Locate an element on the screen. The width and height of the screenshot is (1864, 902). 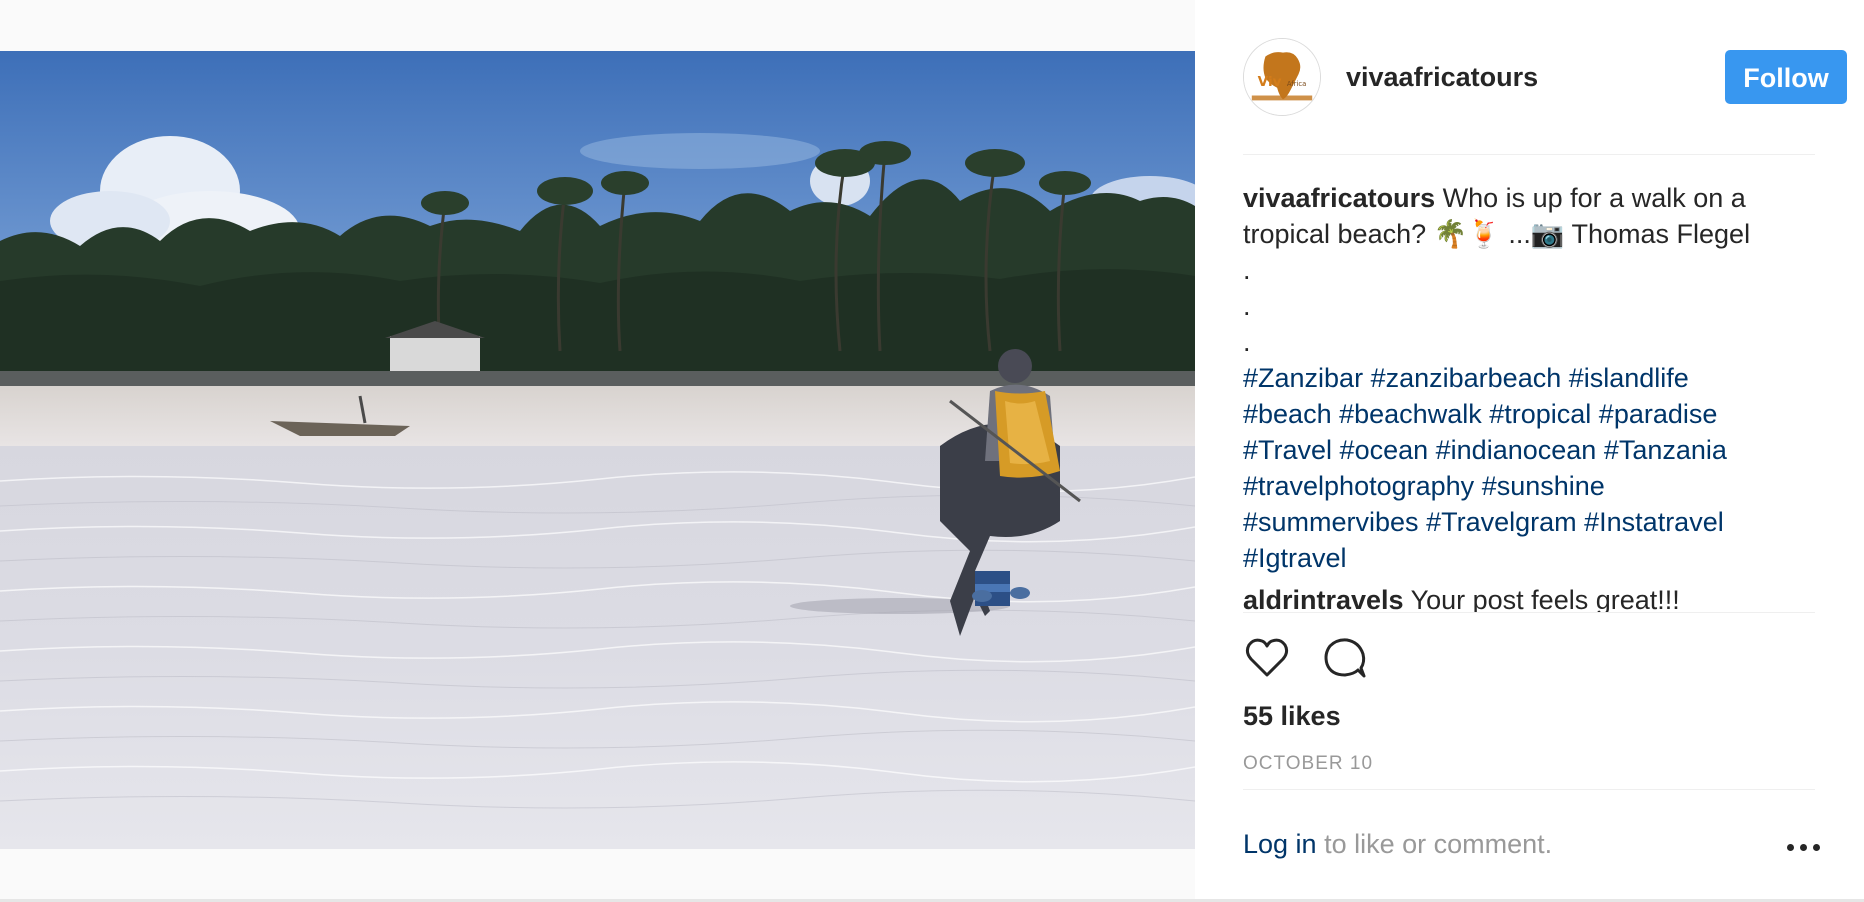
africa-logo-icon: Viv Africa is located at coordinates (1282, 77).